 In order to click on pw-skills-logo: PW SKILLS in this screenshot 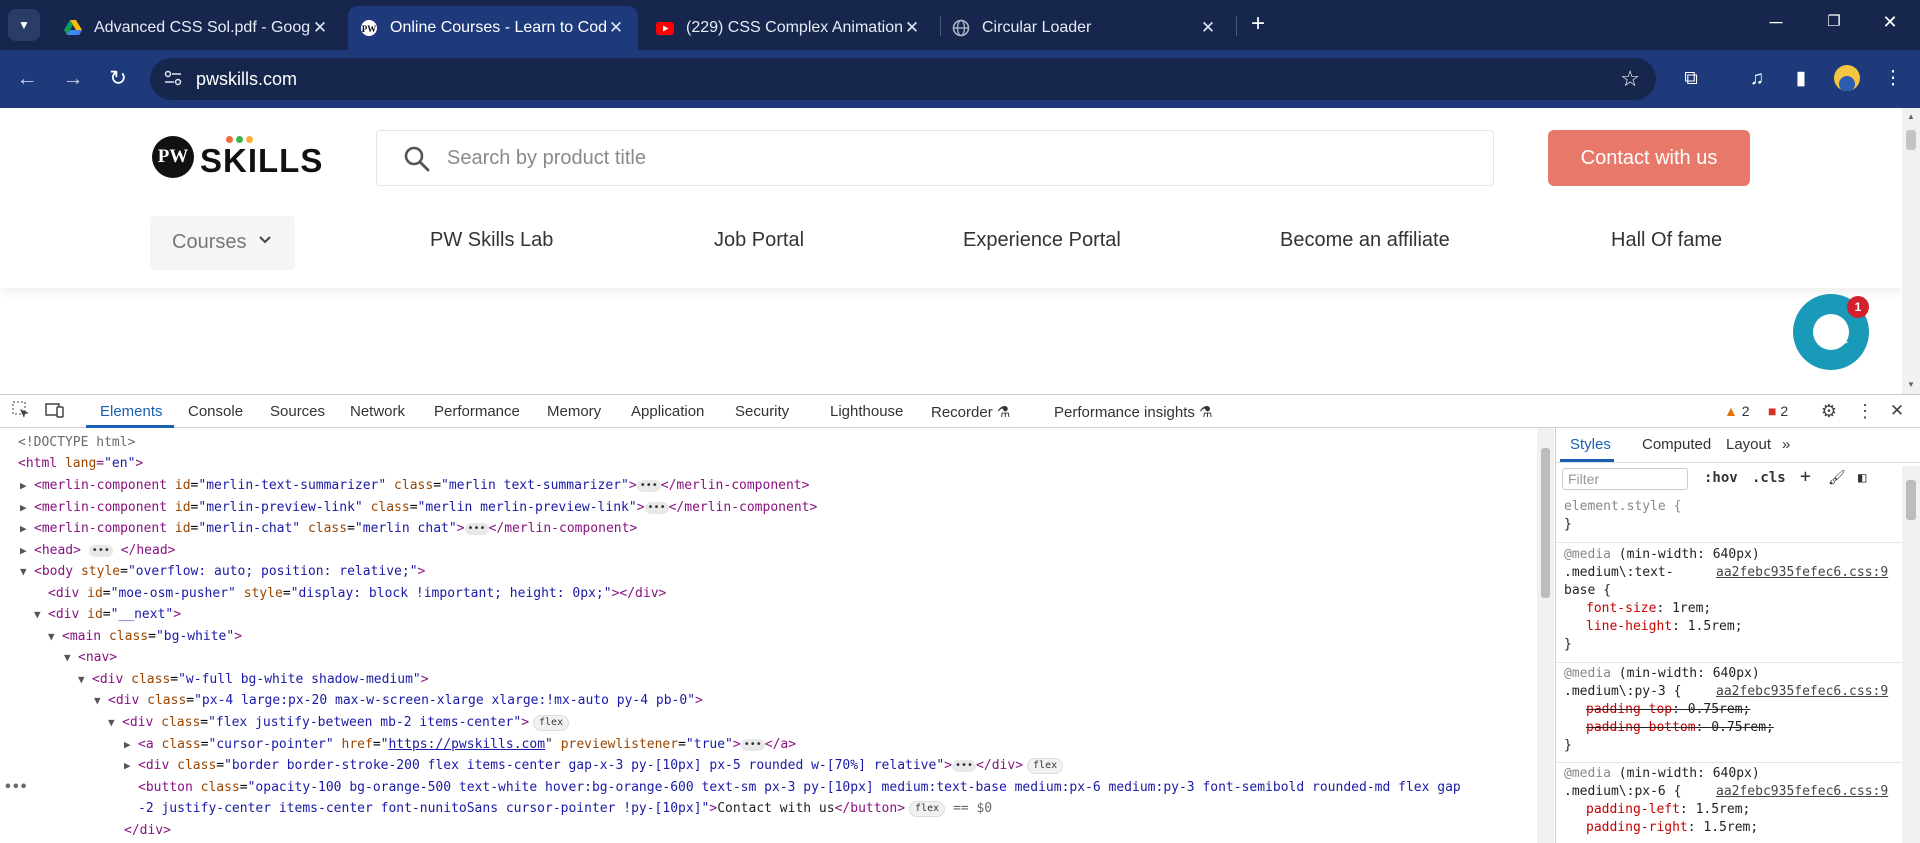, I will do `click(237, 157)`.